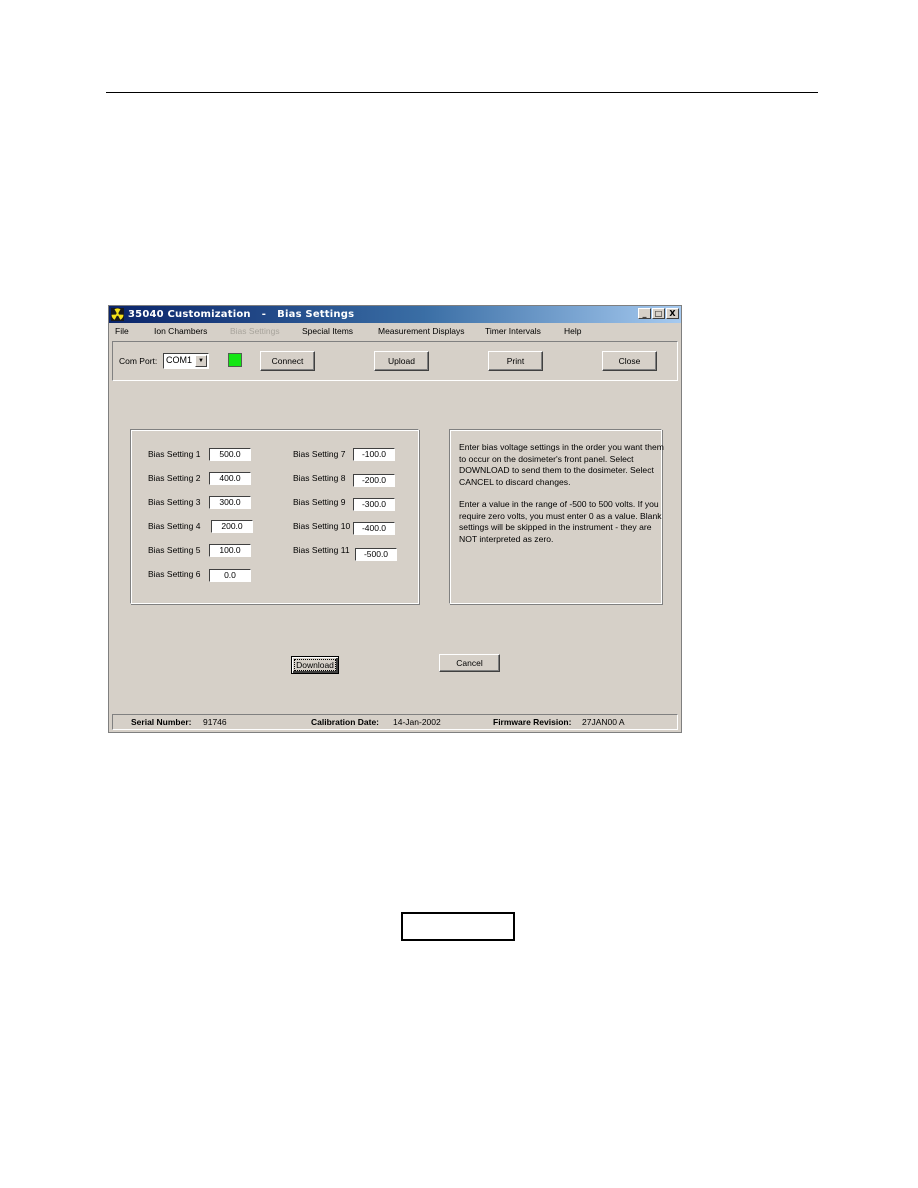  What do you see at coordinates (180, 331) in the screenshot?
I see `menu-ion-chambers: Ion Chambers` at bounding box center [180, 331].